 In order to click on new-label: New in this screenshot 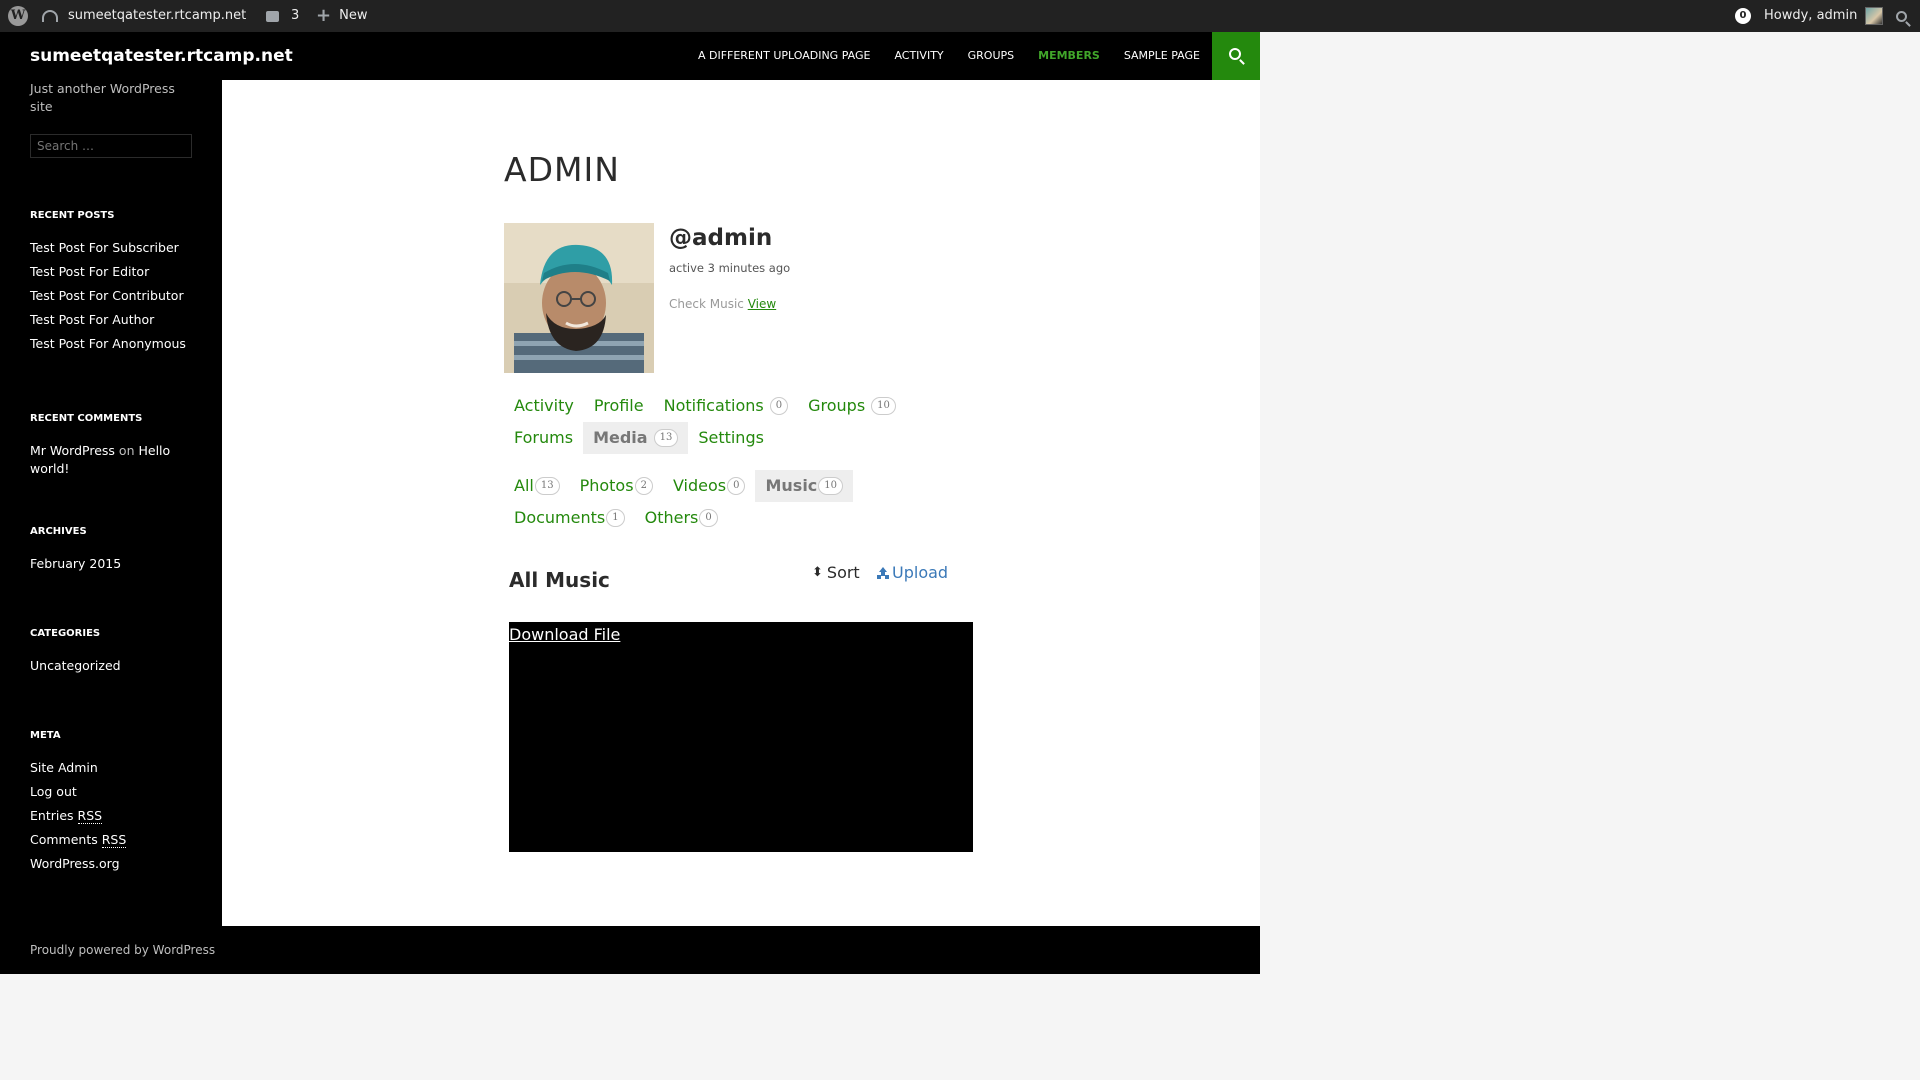, I will do `click(353, 15)`.